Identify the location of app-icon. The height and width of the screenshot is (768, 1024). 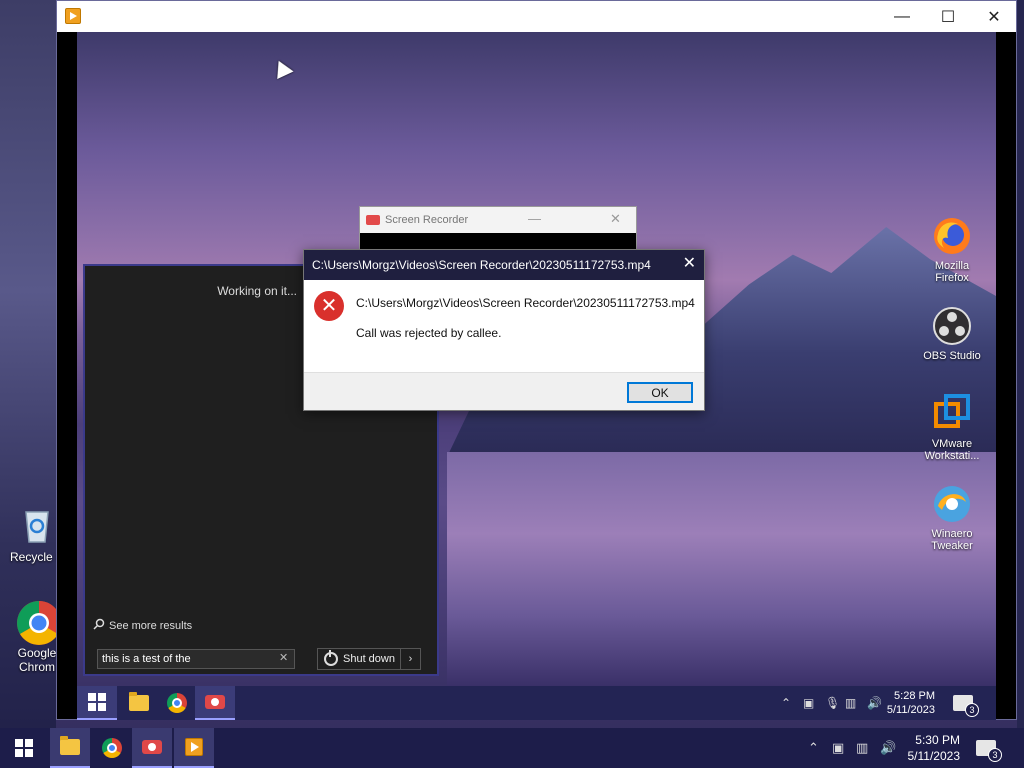
(73, 16).